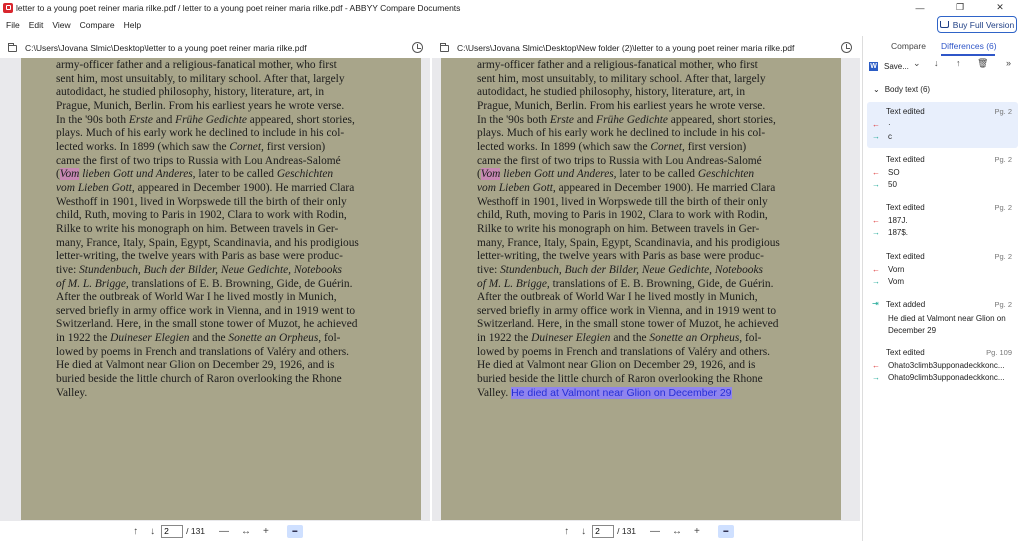 The image size is (1020, 541). I want to click on diff-old-value: ·, so click(889, 124).